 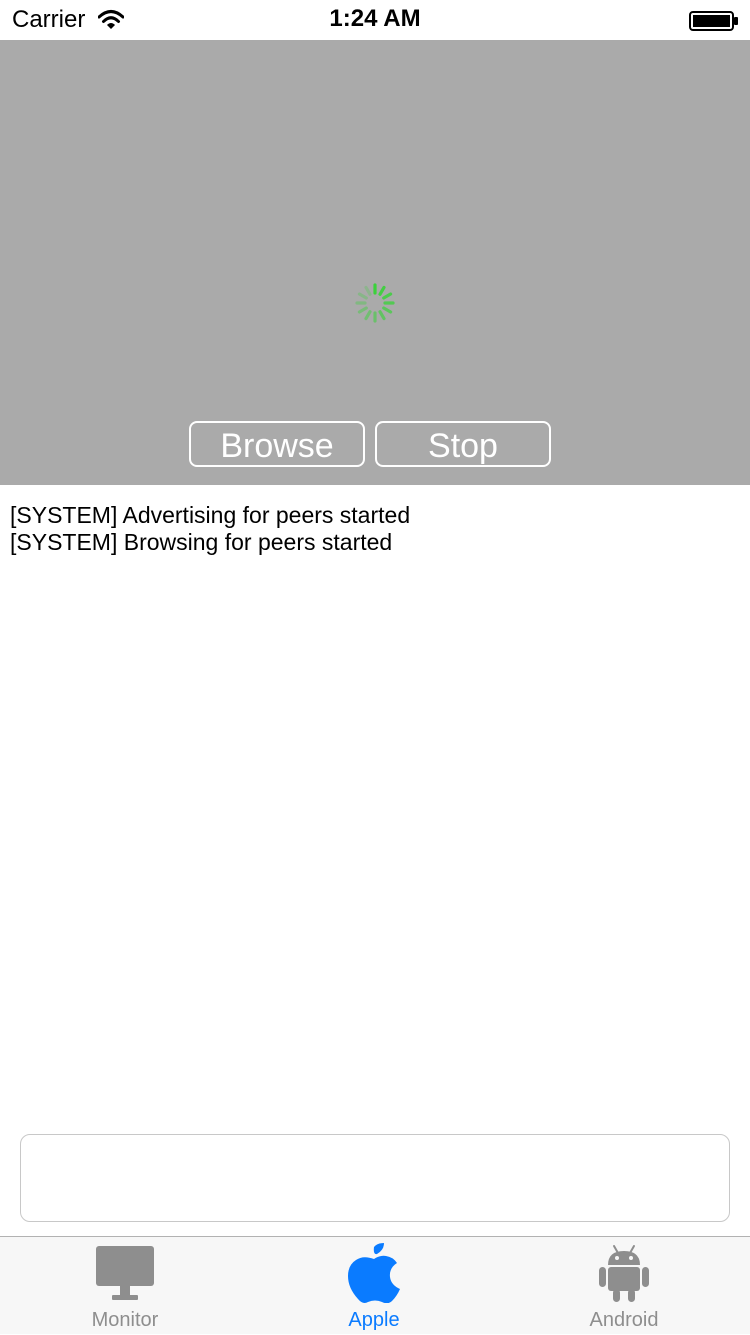 I want to click on status-time: 1:24 AM, so click(x=375, y=18).